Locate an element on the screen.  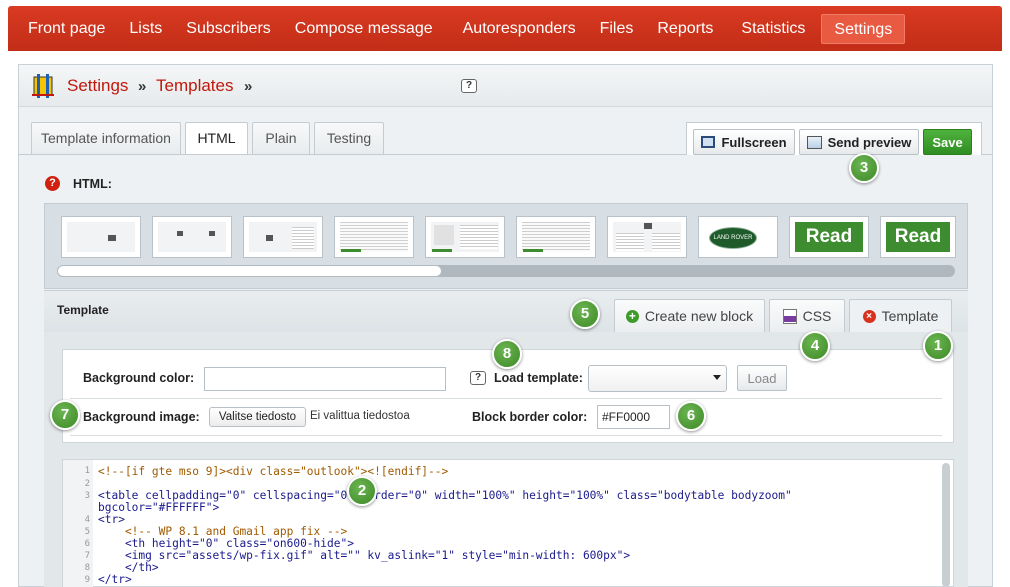
send-preview-label: Send preview is located at coordinates (869, 142).